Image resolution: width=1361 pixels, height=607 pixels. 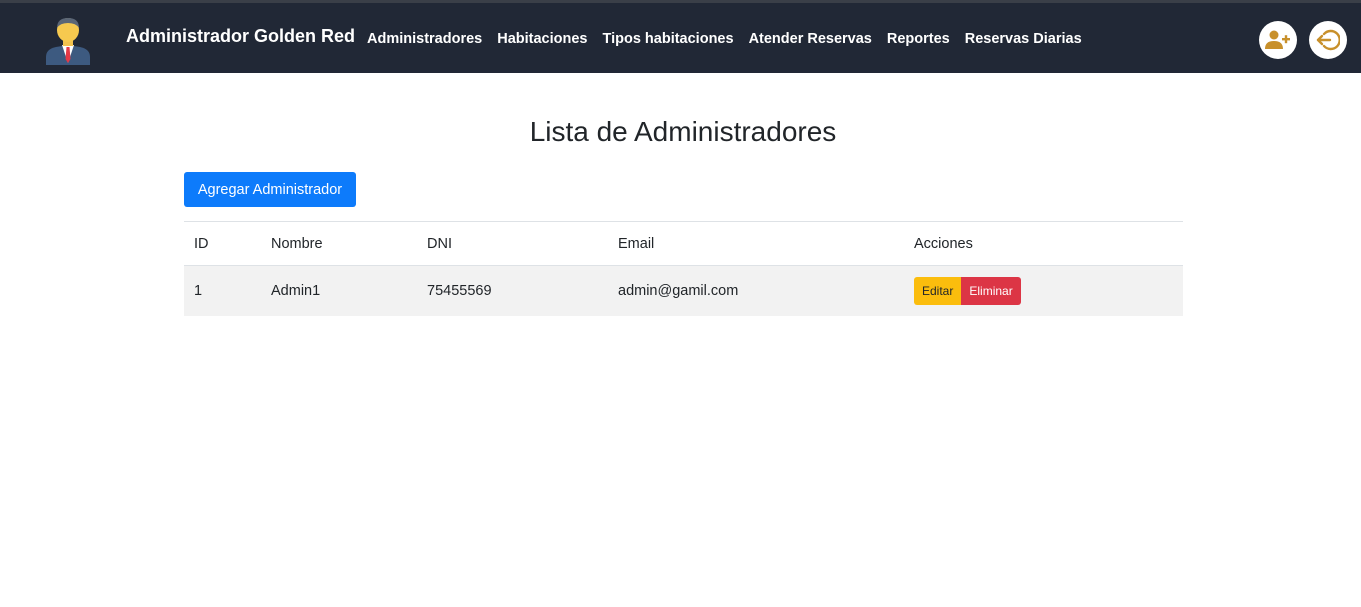 What do you see at coordinates (339, 290) in the screenshot?
I see `cell-nombre: Admin1` at bounding box center [339, 290].